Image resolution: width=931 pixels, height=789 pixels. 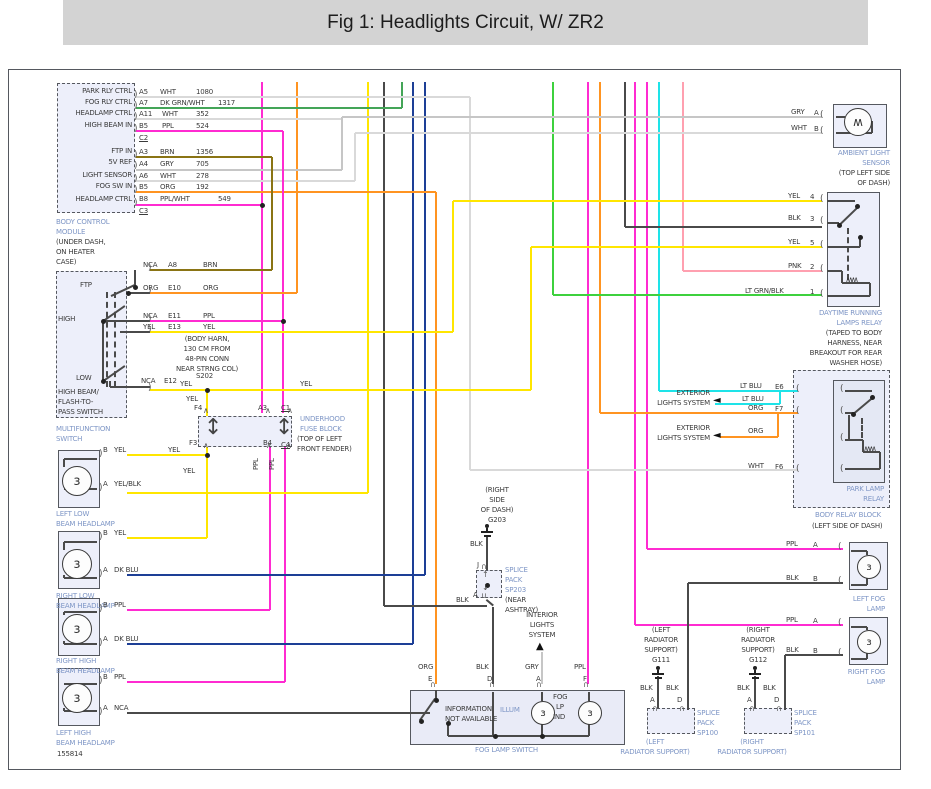 What do you see at coordinates (66, 262) in the screenshot?
I see `diagram-label: CASE)` at bounding box center [66, 262].